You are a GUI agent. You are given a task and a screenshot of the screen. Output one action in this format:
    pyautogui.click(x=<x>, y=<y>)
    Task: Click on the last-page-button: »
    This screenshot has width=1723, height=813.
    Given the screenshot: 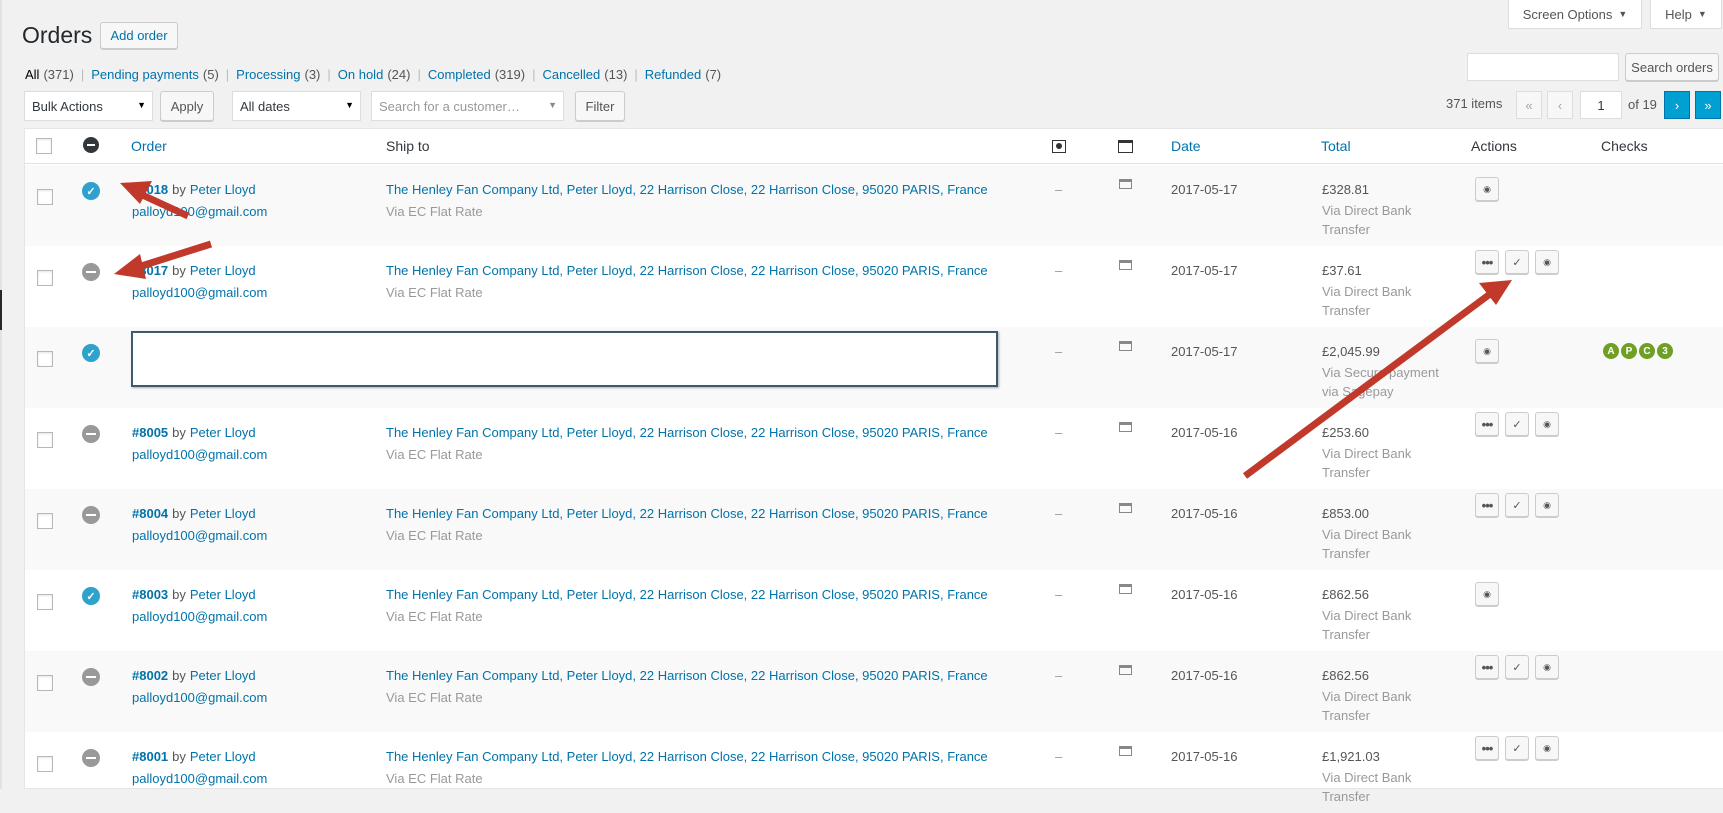 What is the action you would take?
    pyautogui.click(x=1708, y=105)
    